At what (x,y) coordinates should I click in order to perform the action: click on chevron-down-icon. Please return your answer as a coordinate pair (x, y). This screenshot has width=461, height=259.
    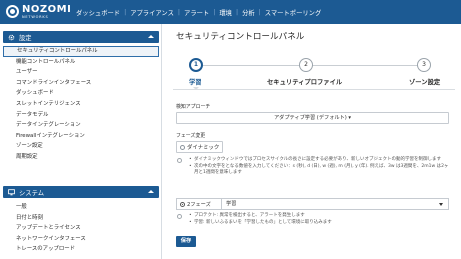
    Looking at the image, I should click on (441, 204).